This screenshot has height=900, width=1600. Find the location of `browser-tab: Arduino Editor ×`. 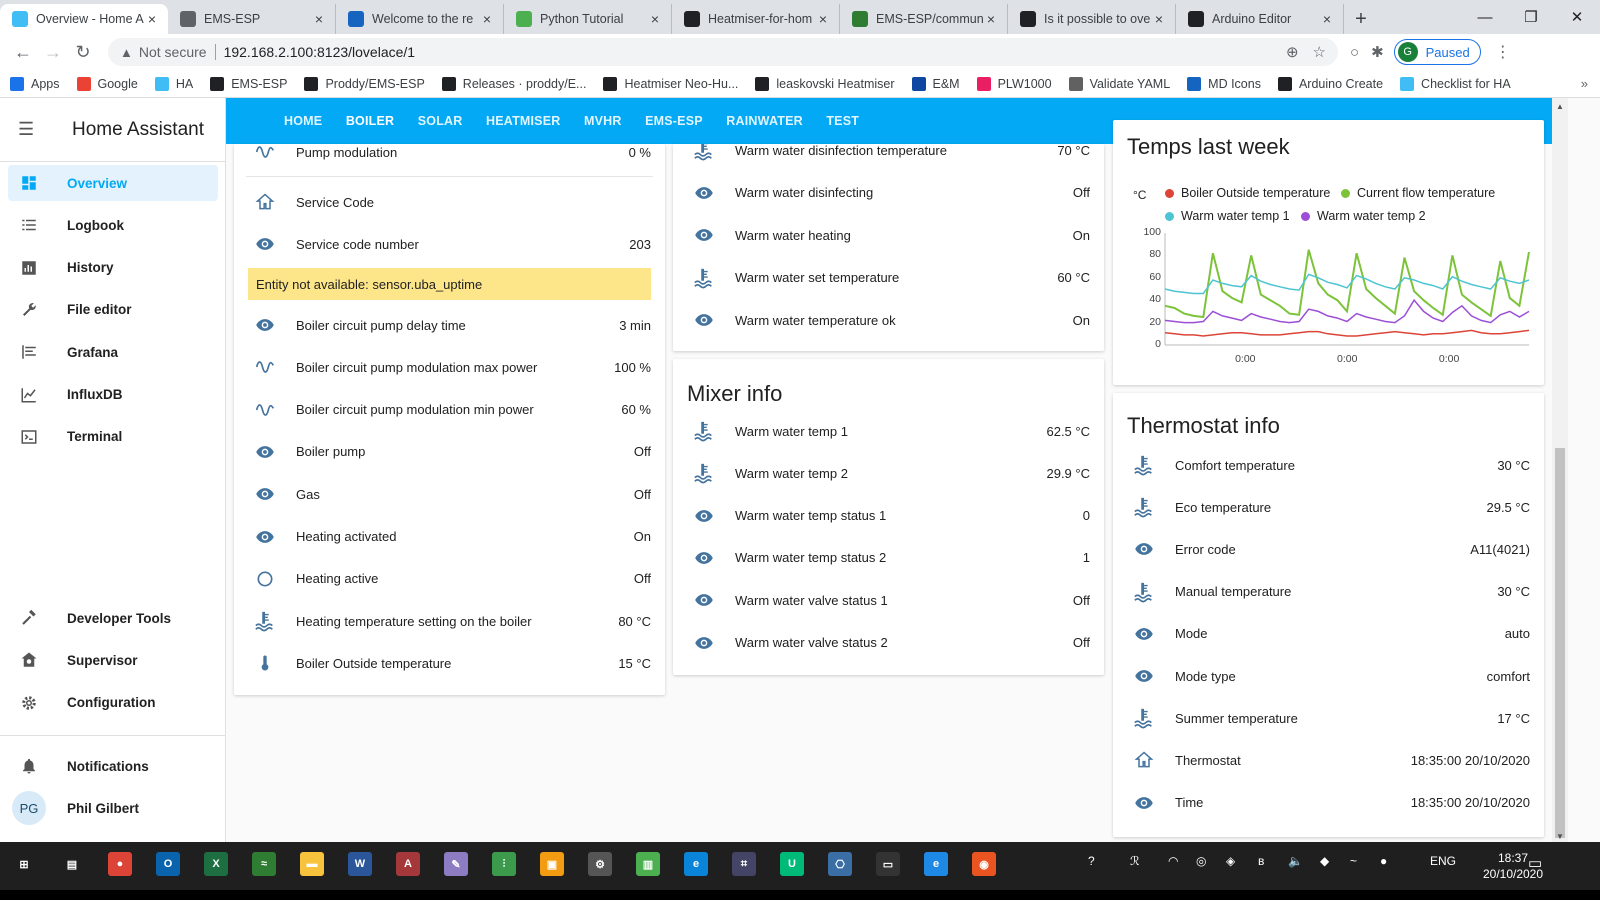

browser-tab: Arduino Editor × is located at coordinates (1260, 19).